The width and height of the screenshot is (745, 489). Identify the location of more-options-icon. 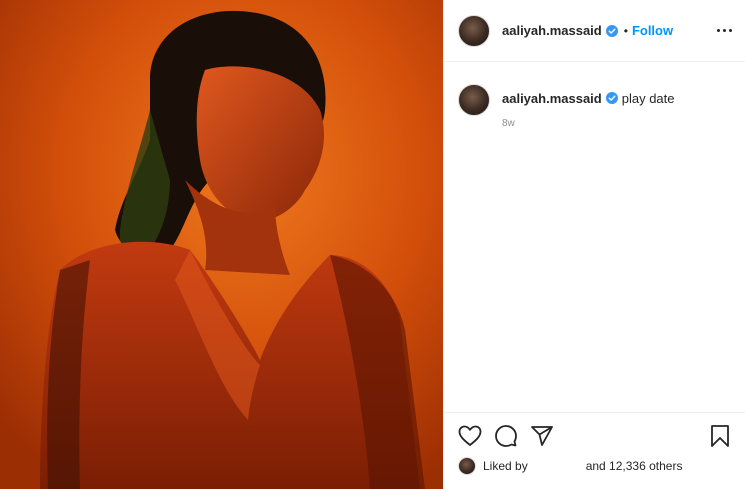
(724, 30).